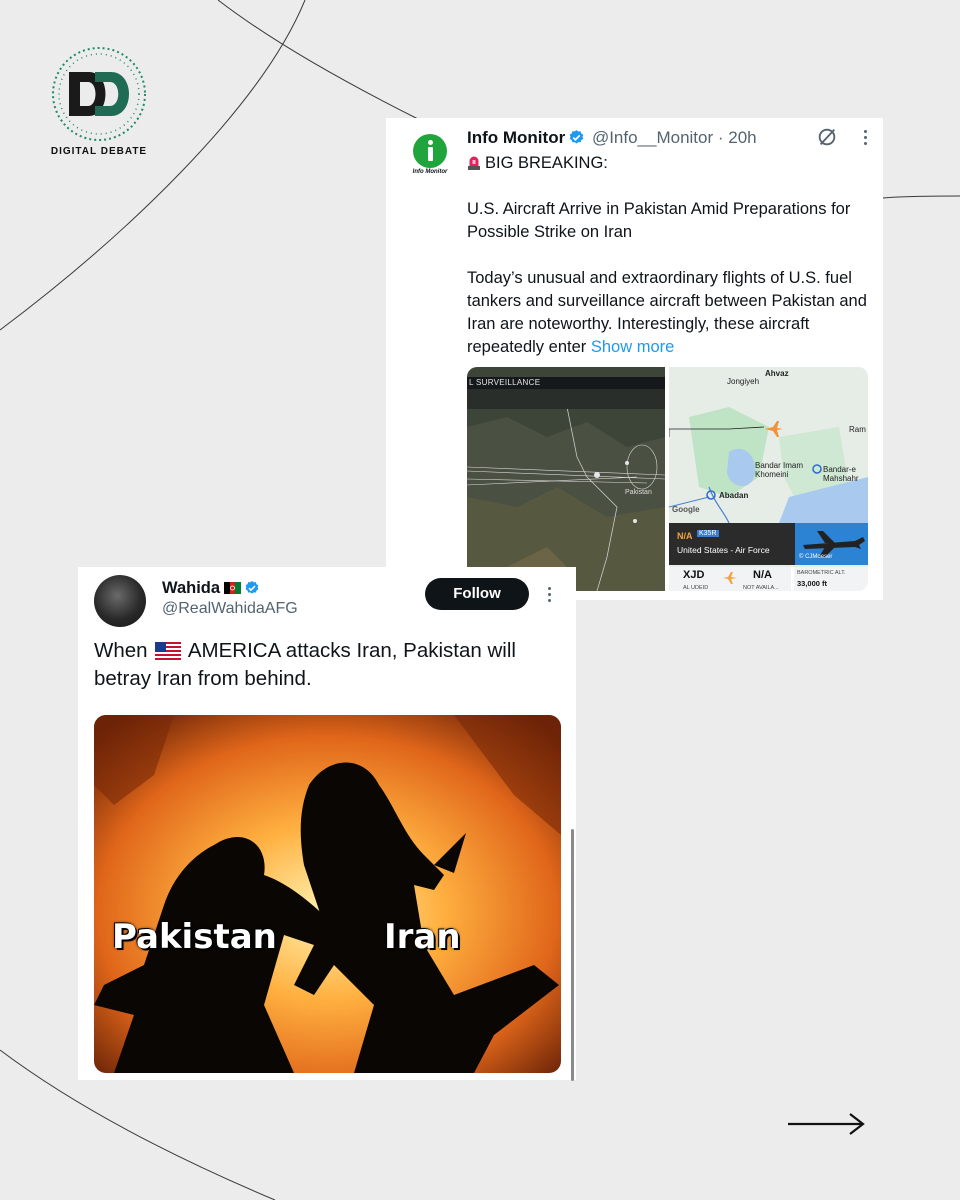 The width and height of the screenshot is (960, 1200). I want to click on info-icon, so click(430, 151).